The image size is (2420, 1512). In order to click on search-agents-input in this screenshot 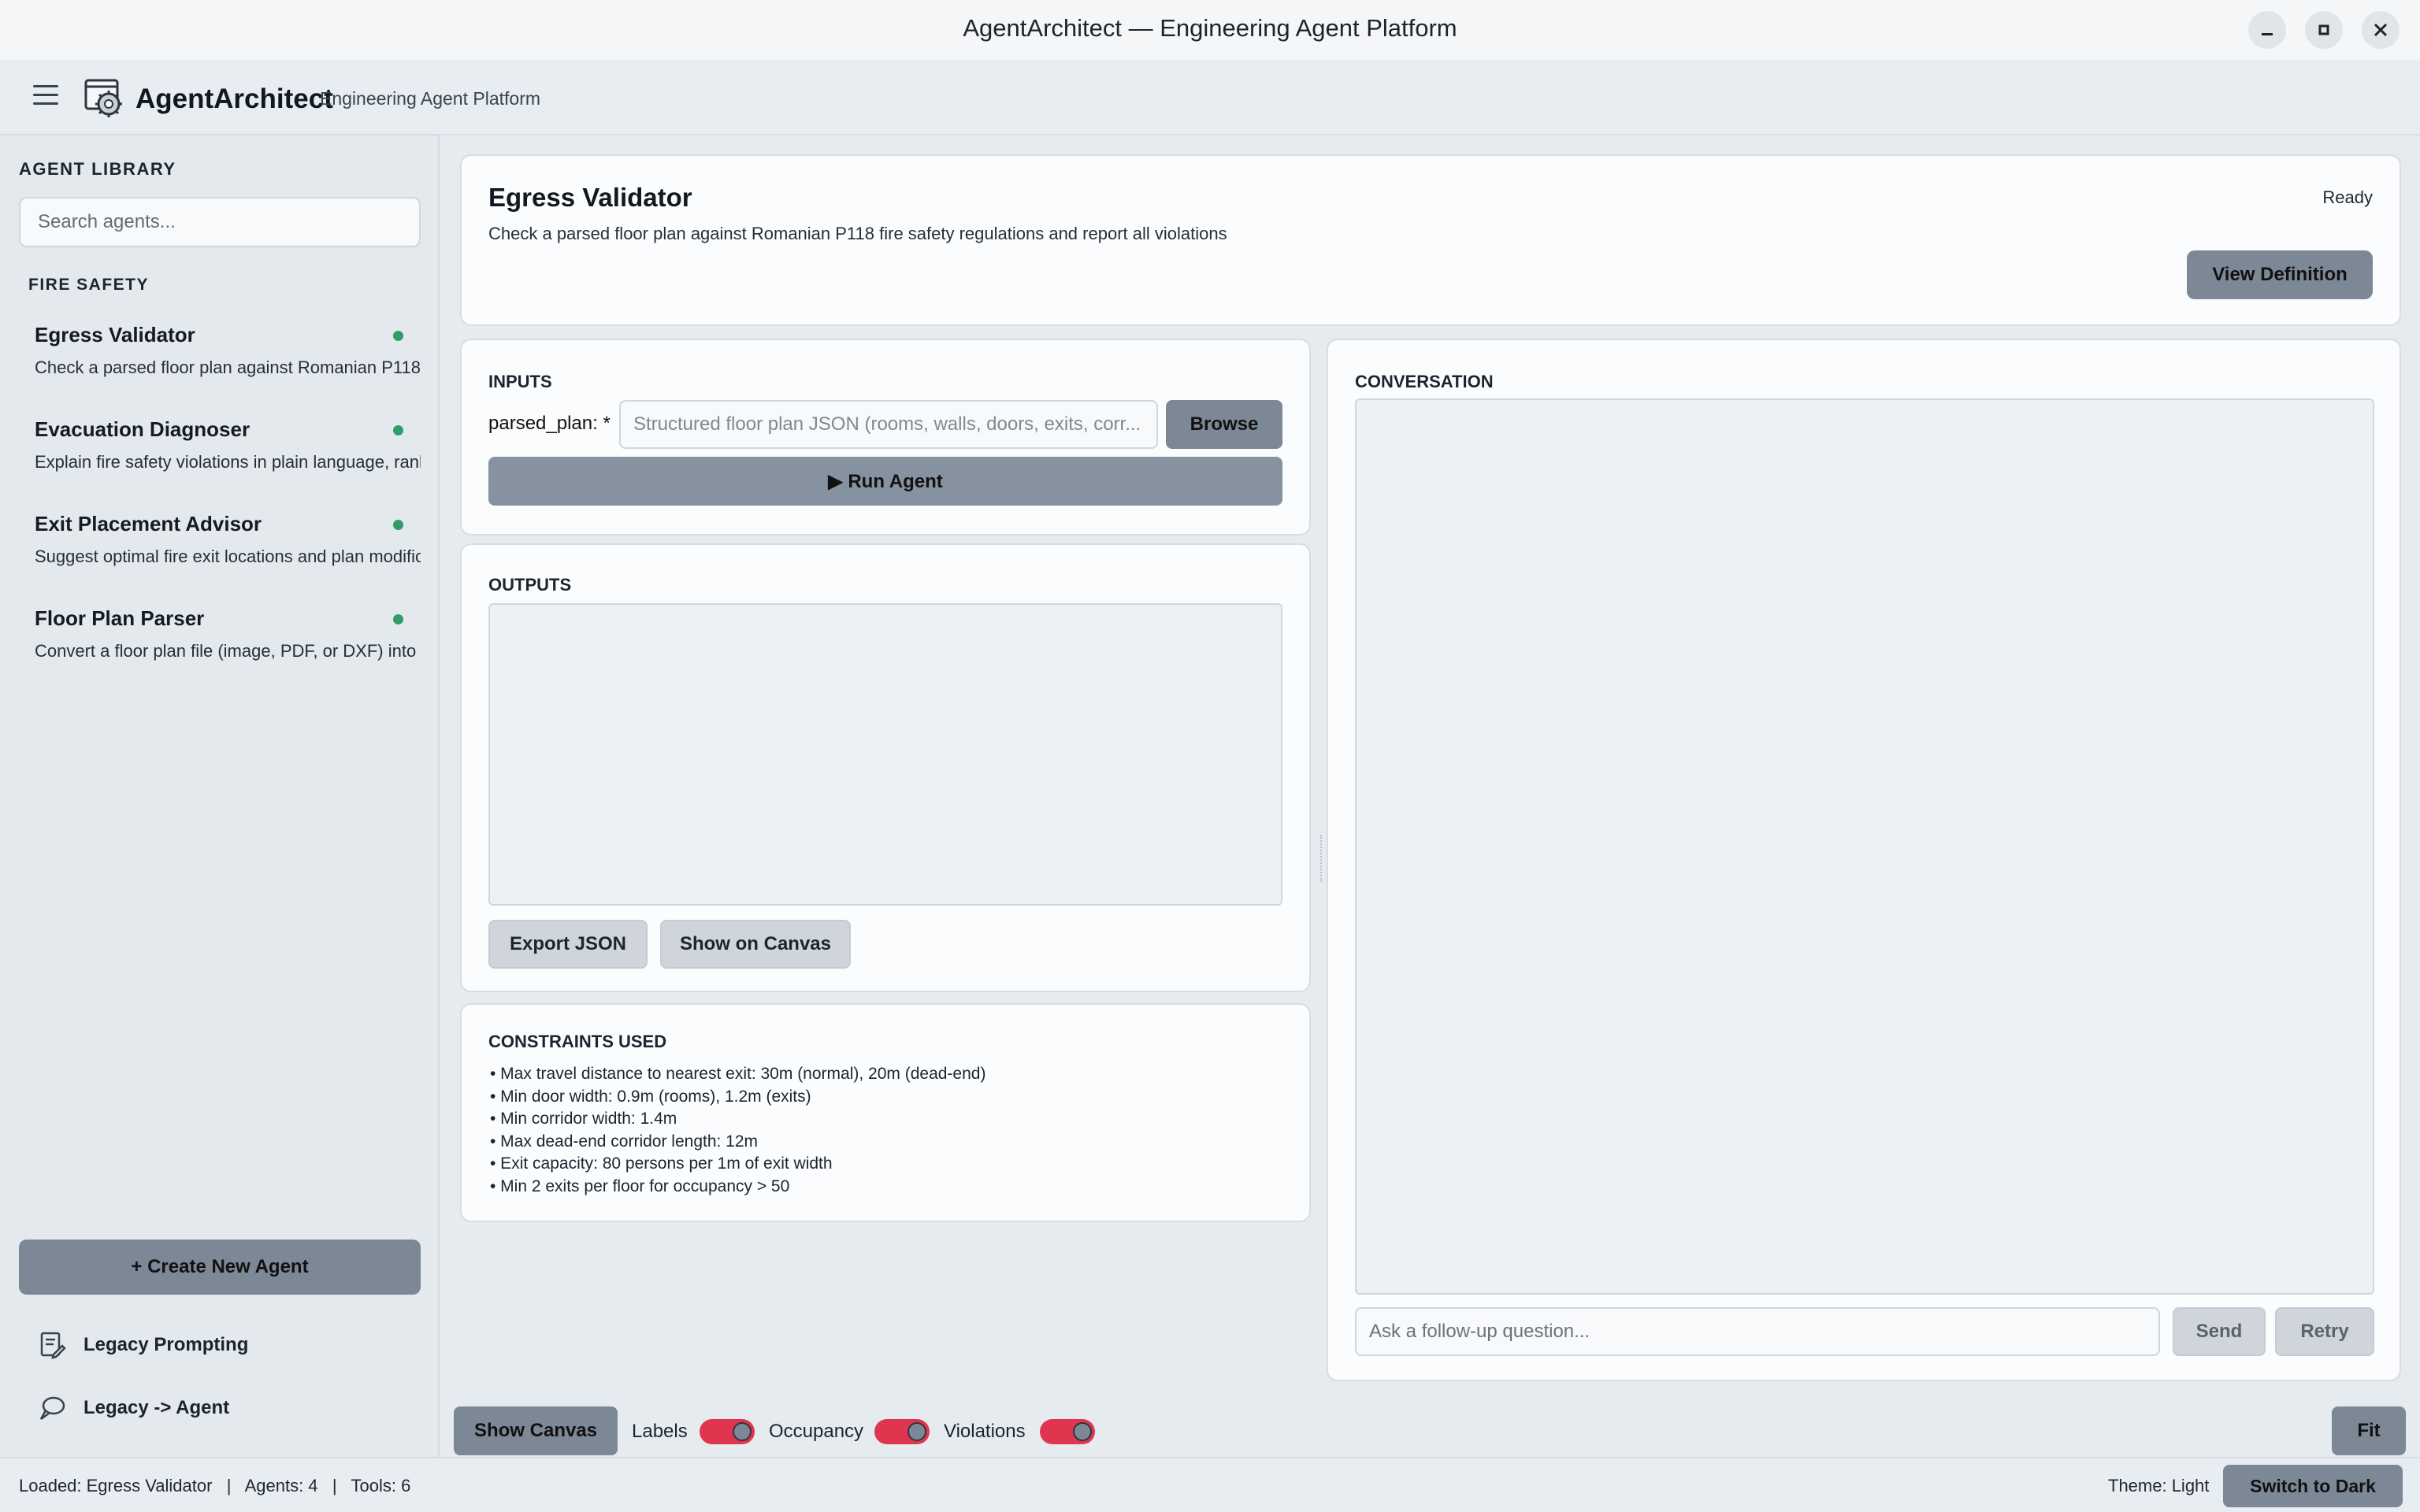, I will do `click(220, 222)`.